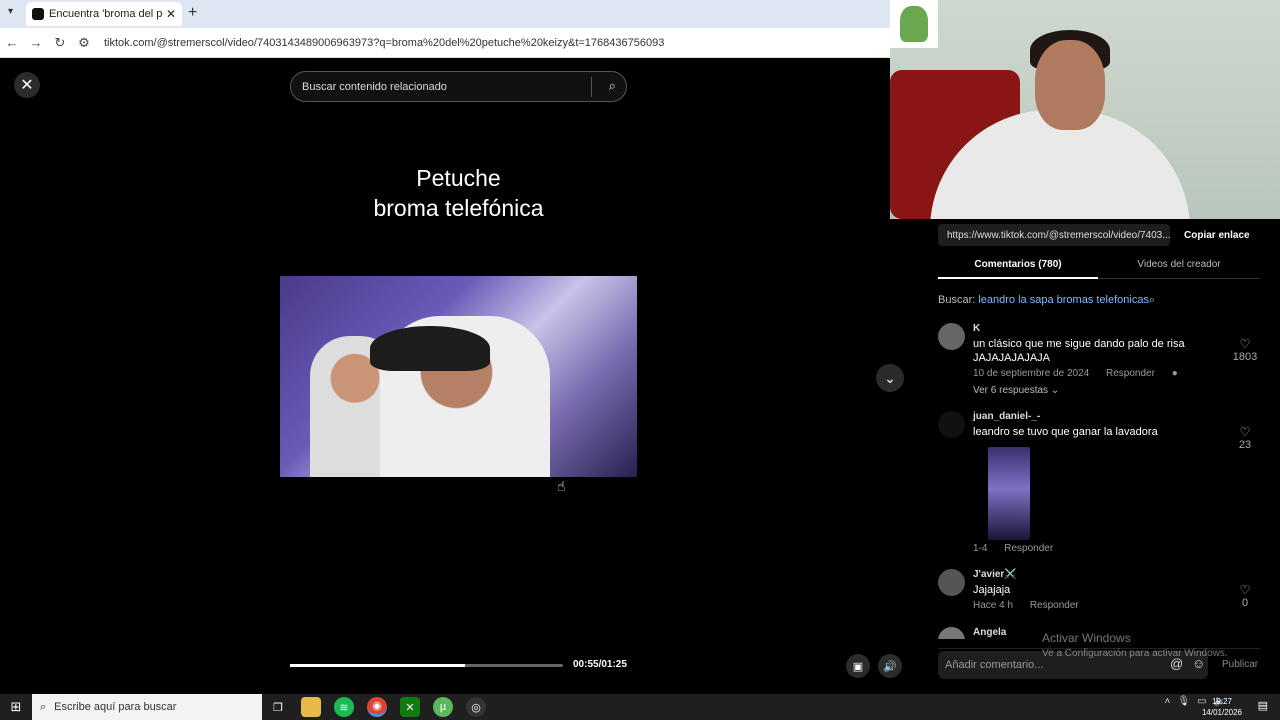  Describe the element at coordinates (591, 87) in the screenshot. I see `search-divider` at that location.